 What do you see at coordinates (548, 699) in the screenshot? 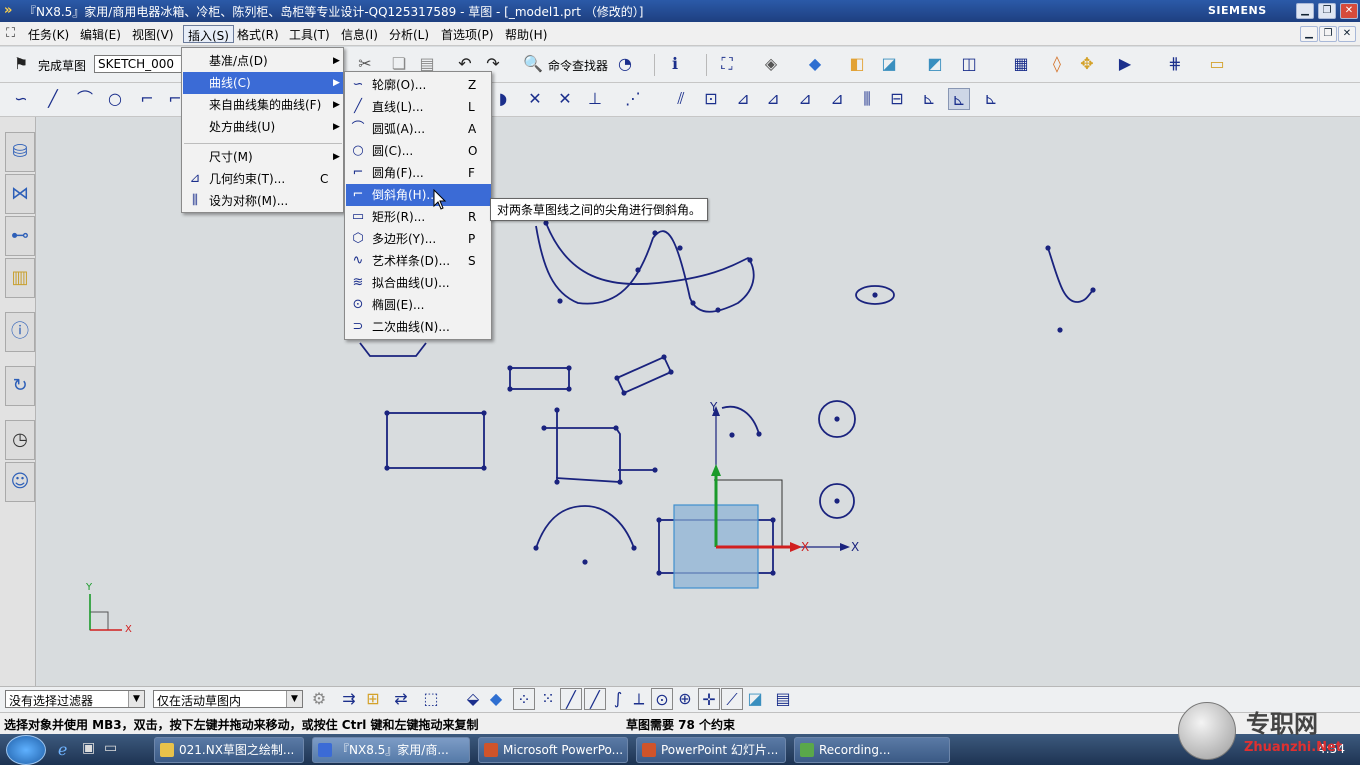
I see `snap-control-icon: ⁙` at bounding box center [548, 699].